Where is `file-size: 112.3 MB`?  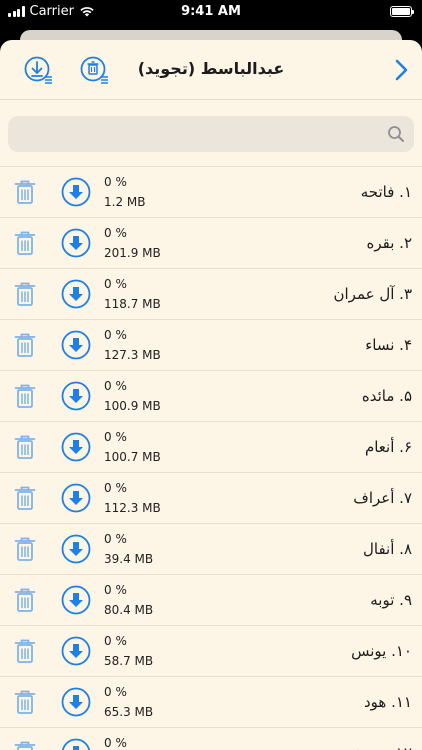 file-size: 112.3 MB is located at coordinates (132, 508).